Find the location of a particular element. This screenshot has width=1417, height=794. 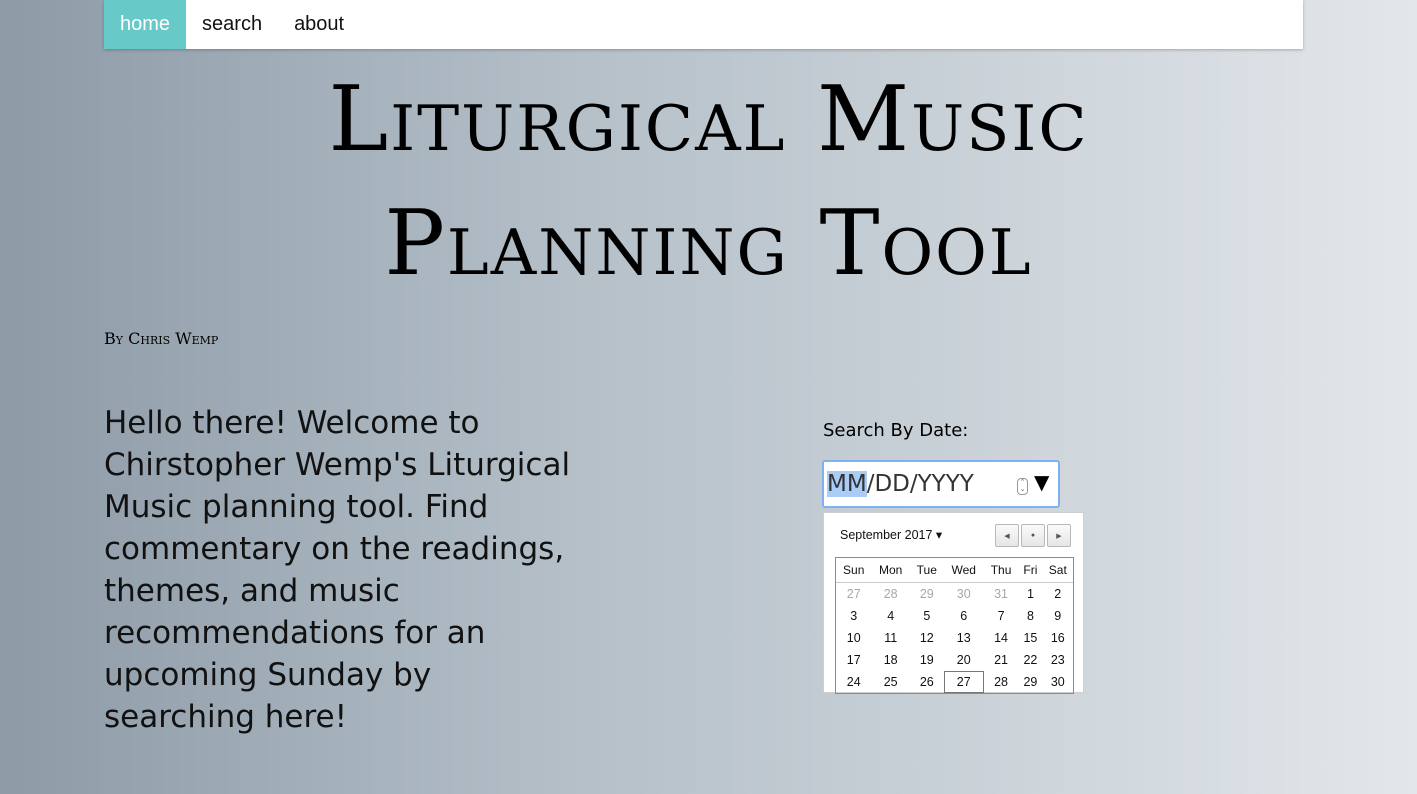

page-title-line1: Liturgical Music is located at coordinates (708, 119).